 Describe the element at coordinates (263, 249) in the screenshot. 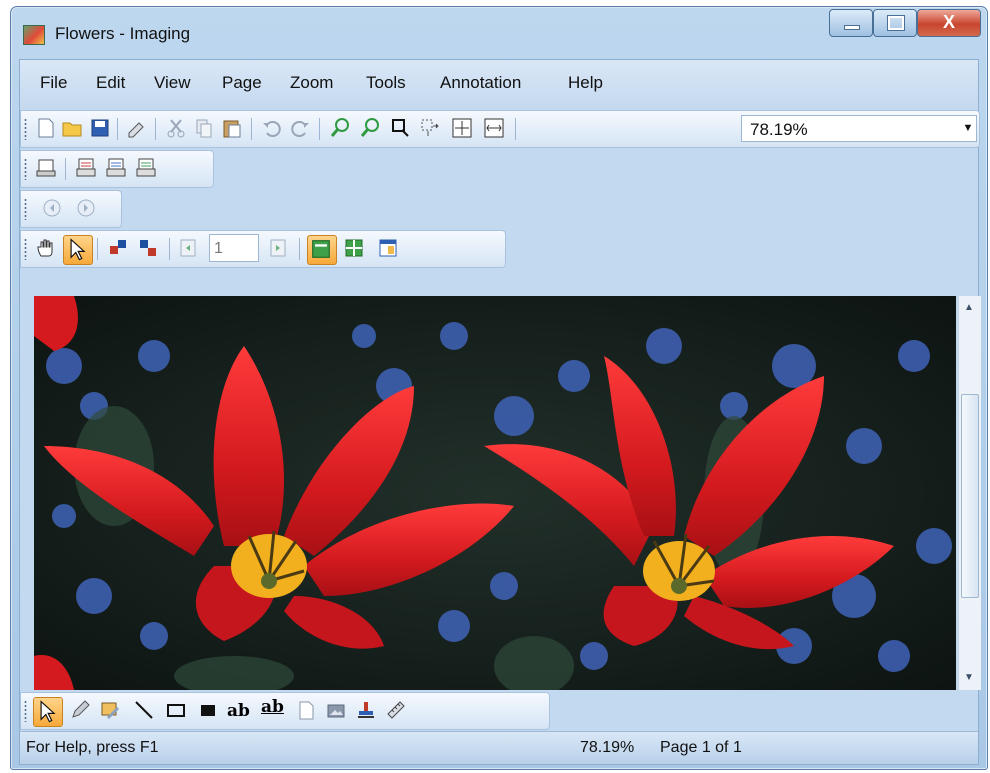

I see `view-toolbar: 1` at that location.